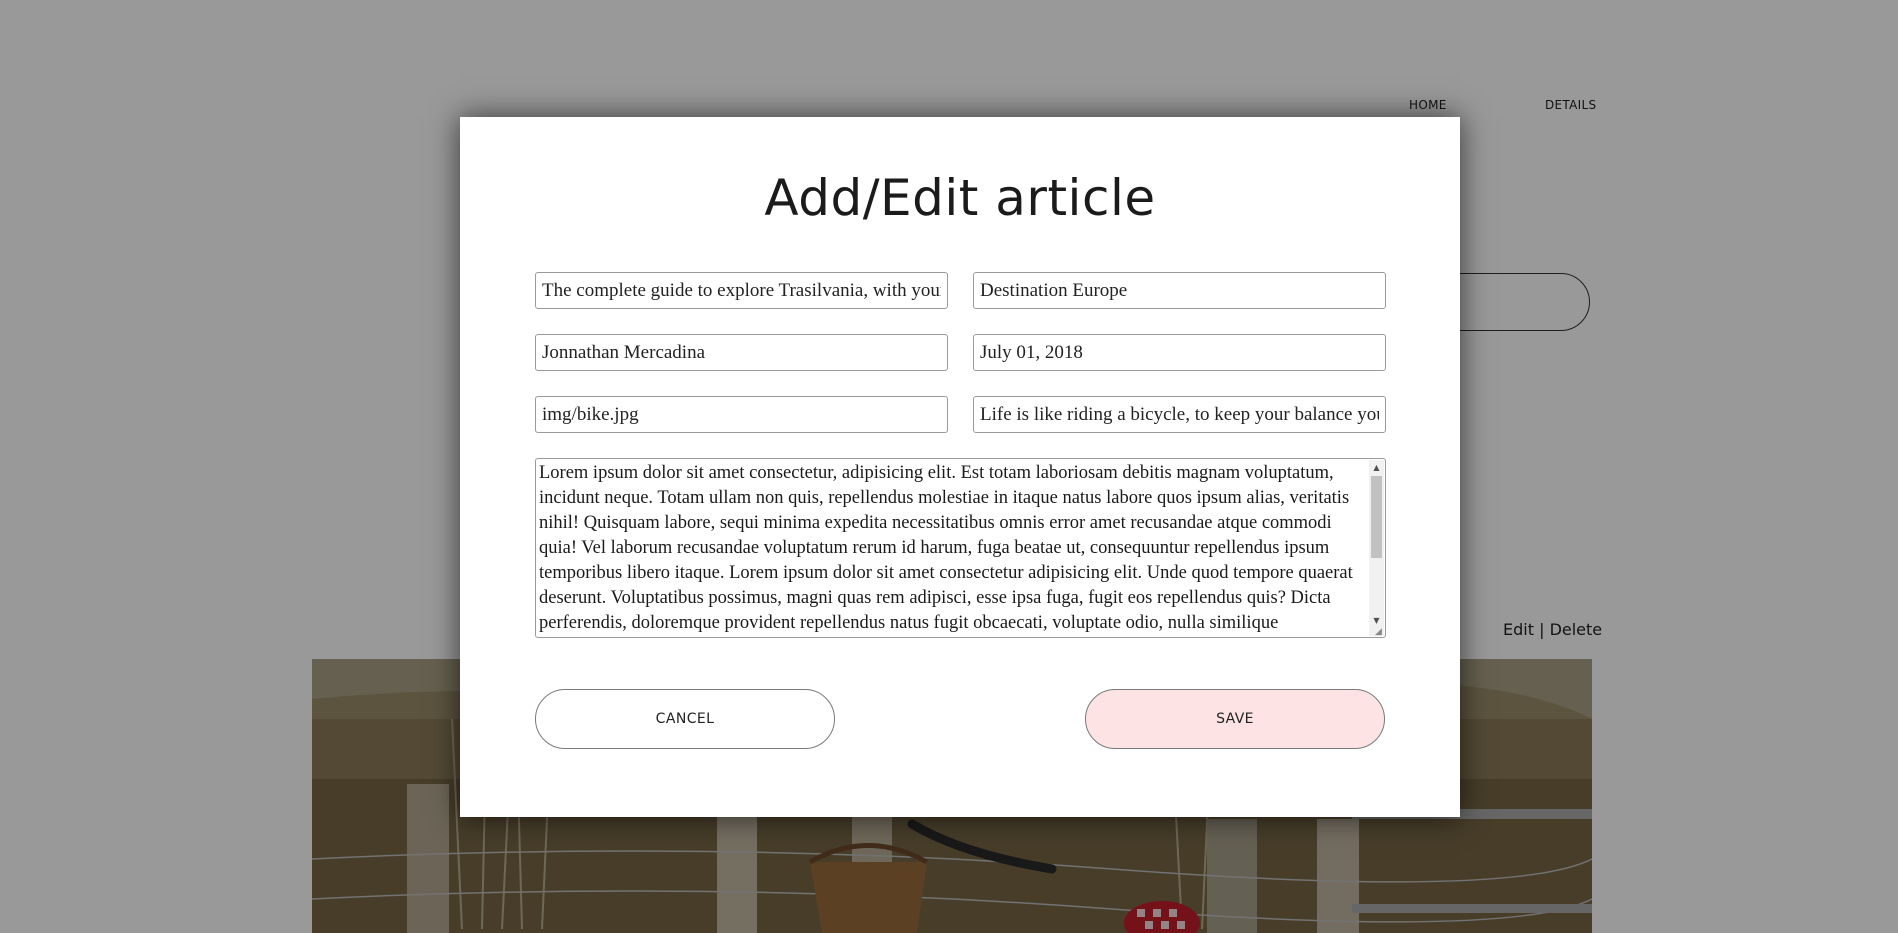 The image size is (1898, 933). Describe the element at coordinates (1179, 352) in the screenshot. I see `article-date-input` at that location.